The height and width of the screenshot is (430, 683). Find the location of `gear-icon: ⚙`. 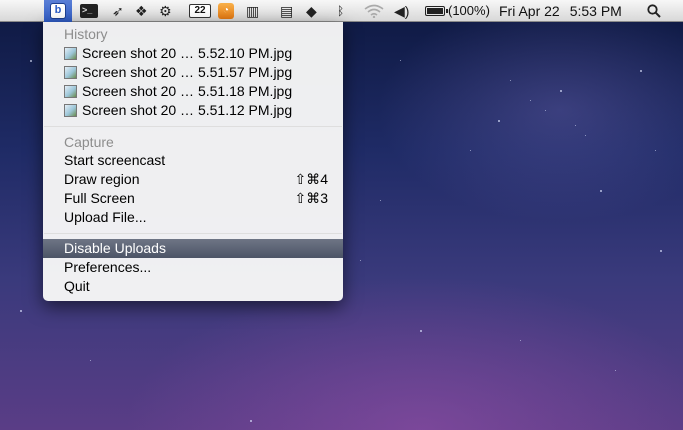

gear-icon: ⚙ is located at coordinates (165, 10).